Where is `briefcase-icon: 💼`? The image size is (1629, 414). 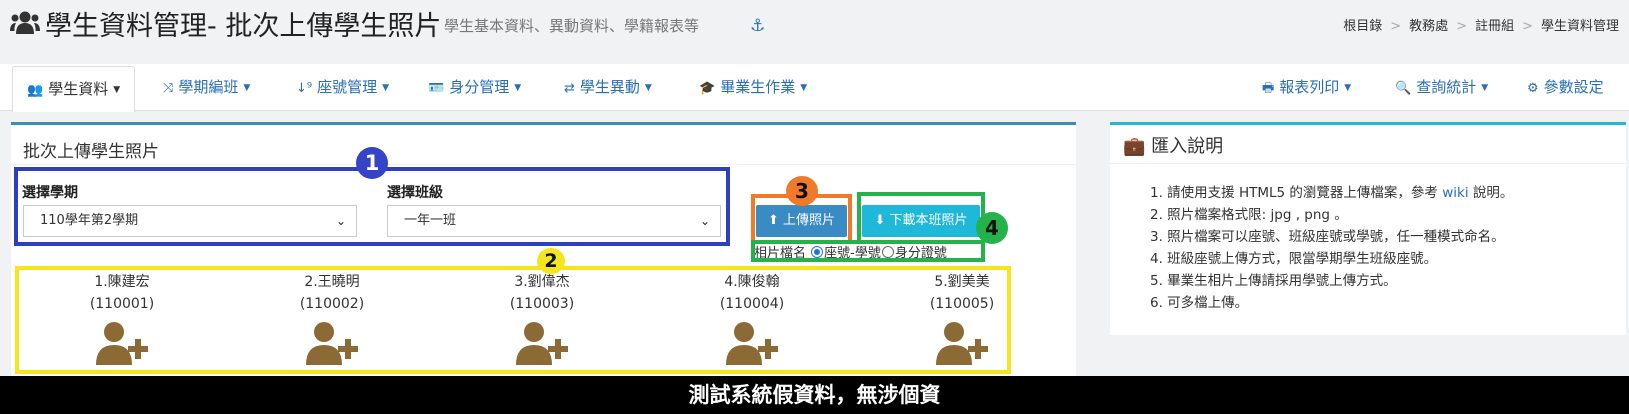
briefcase-icon: 💼 is located at coordinates (1134, 146).